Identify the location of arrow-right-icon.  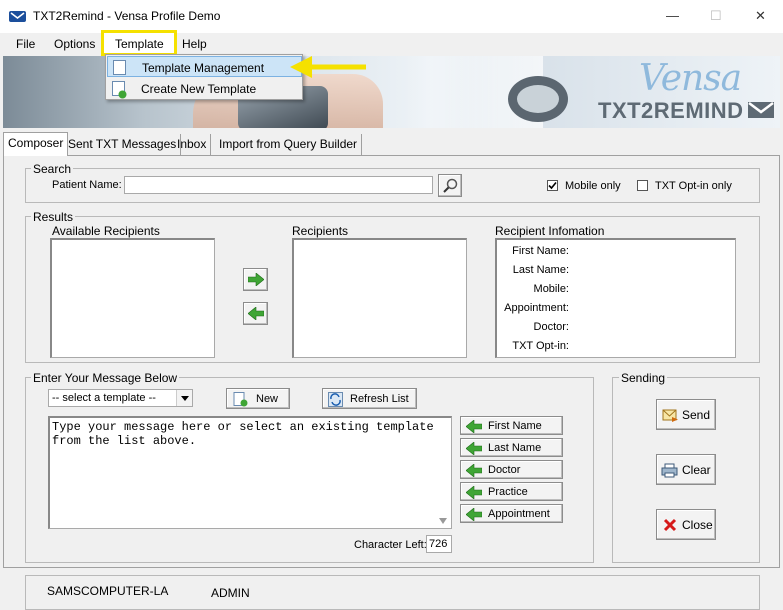
(256, 279).